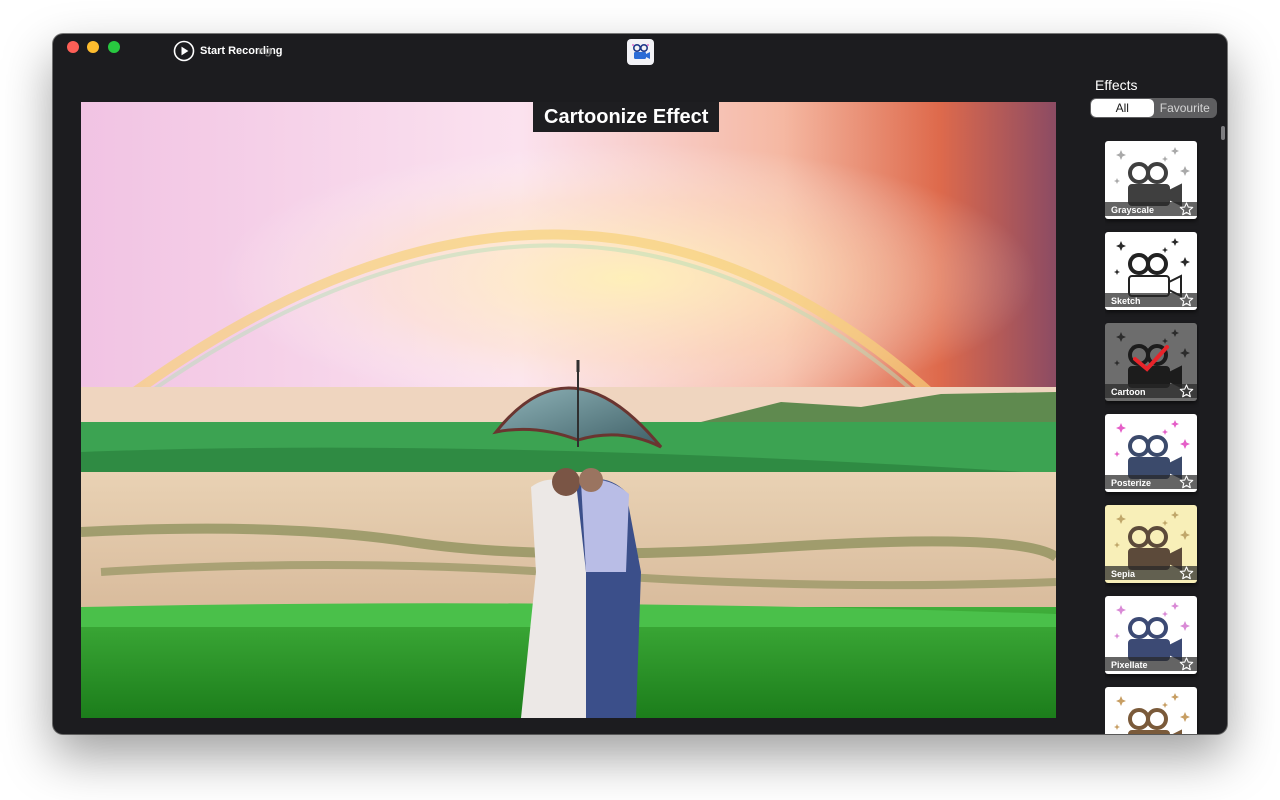  Describe the element at coordinates (1151, 180) in the screenshot. I see `effect-card: Grayscale` at that location.